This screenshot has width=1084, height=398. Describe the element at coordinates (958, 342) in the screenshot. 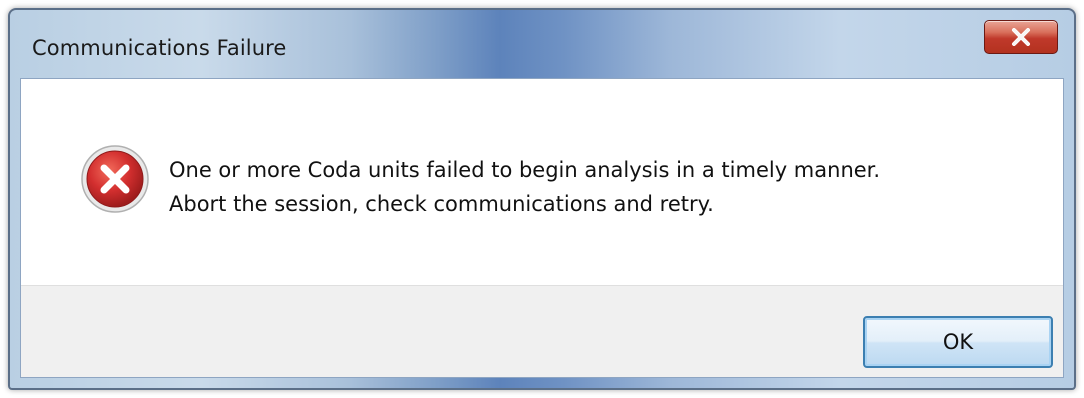

I see `ok-button: OK` at that location.